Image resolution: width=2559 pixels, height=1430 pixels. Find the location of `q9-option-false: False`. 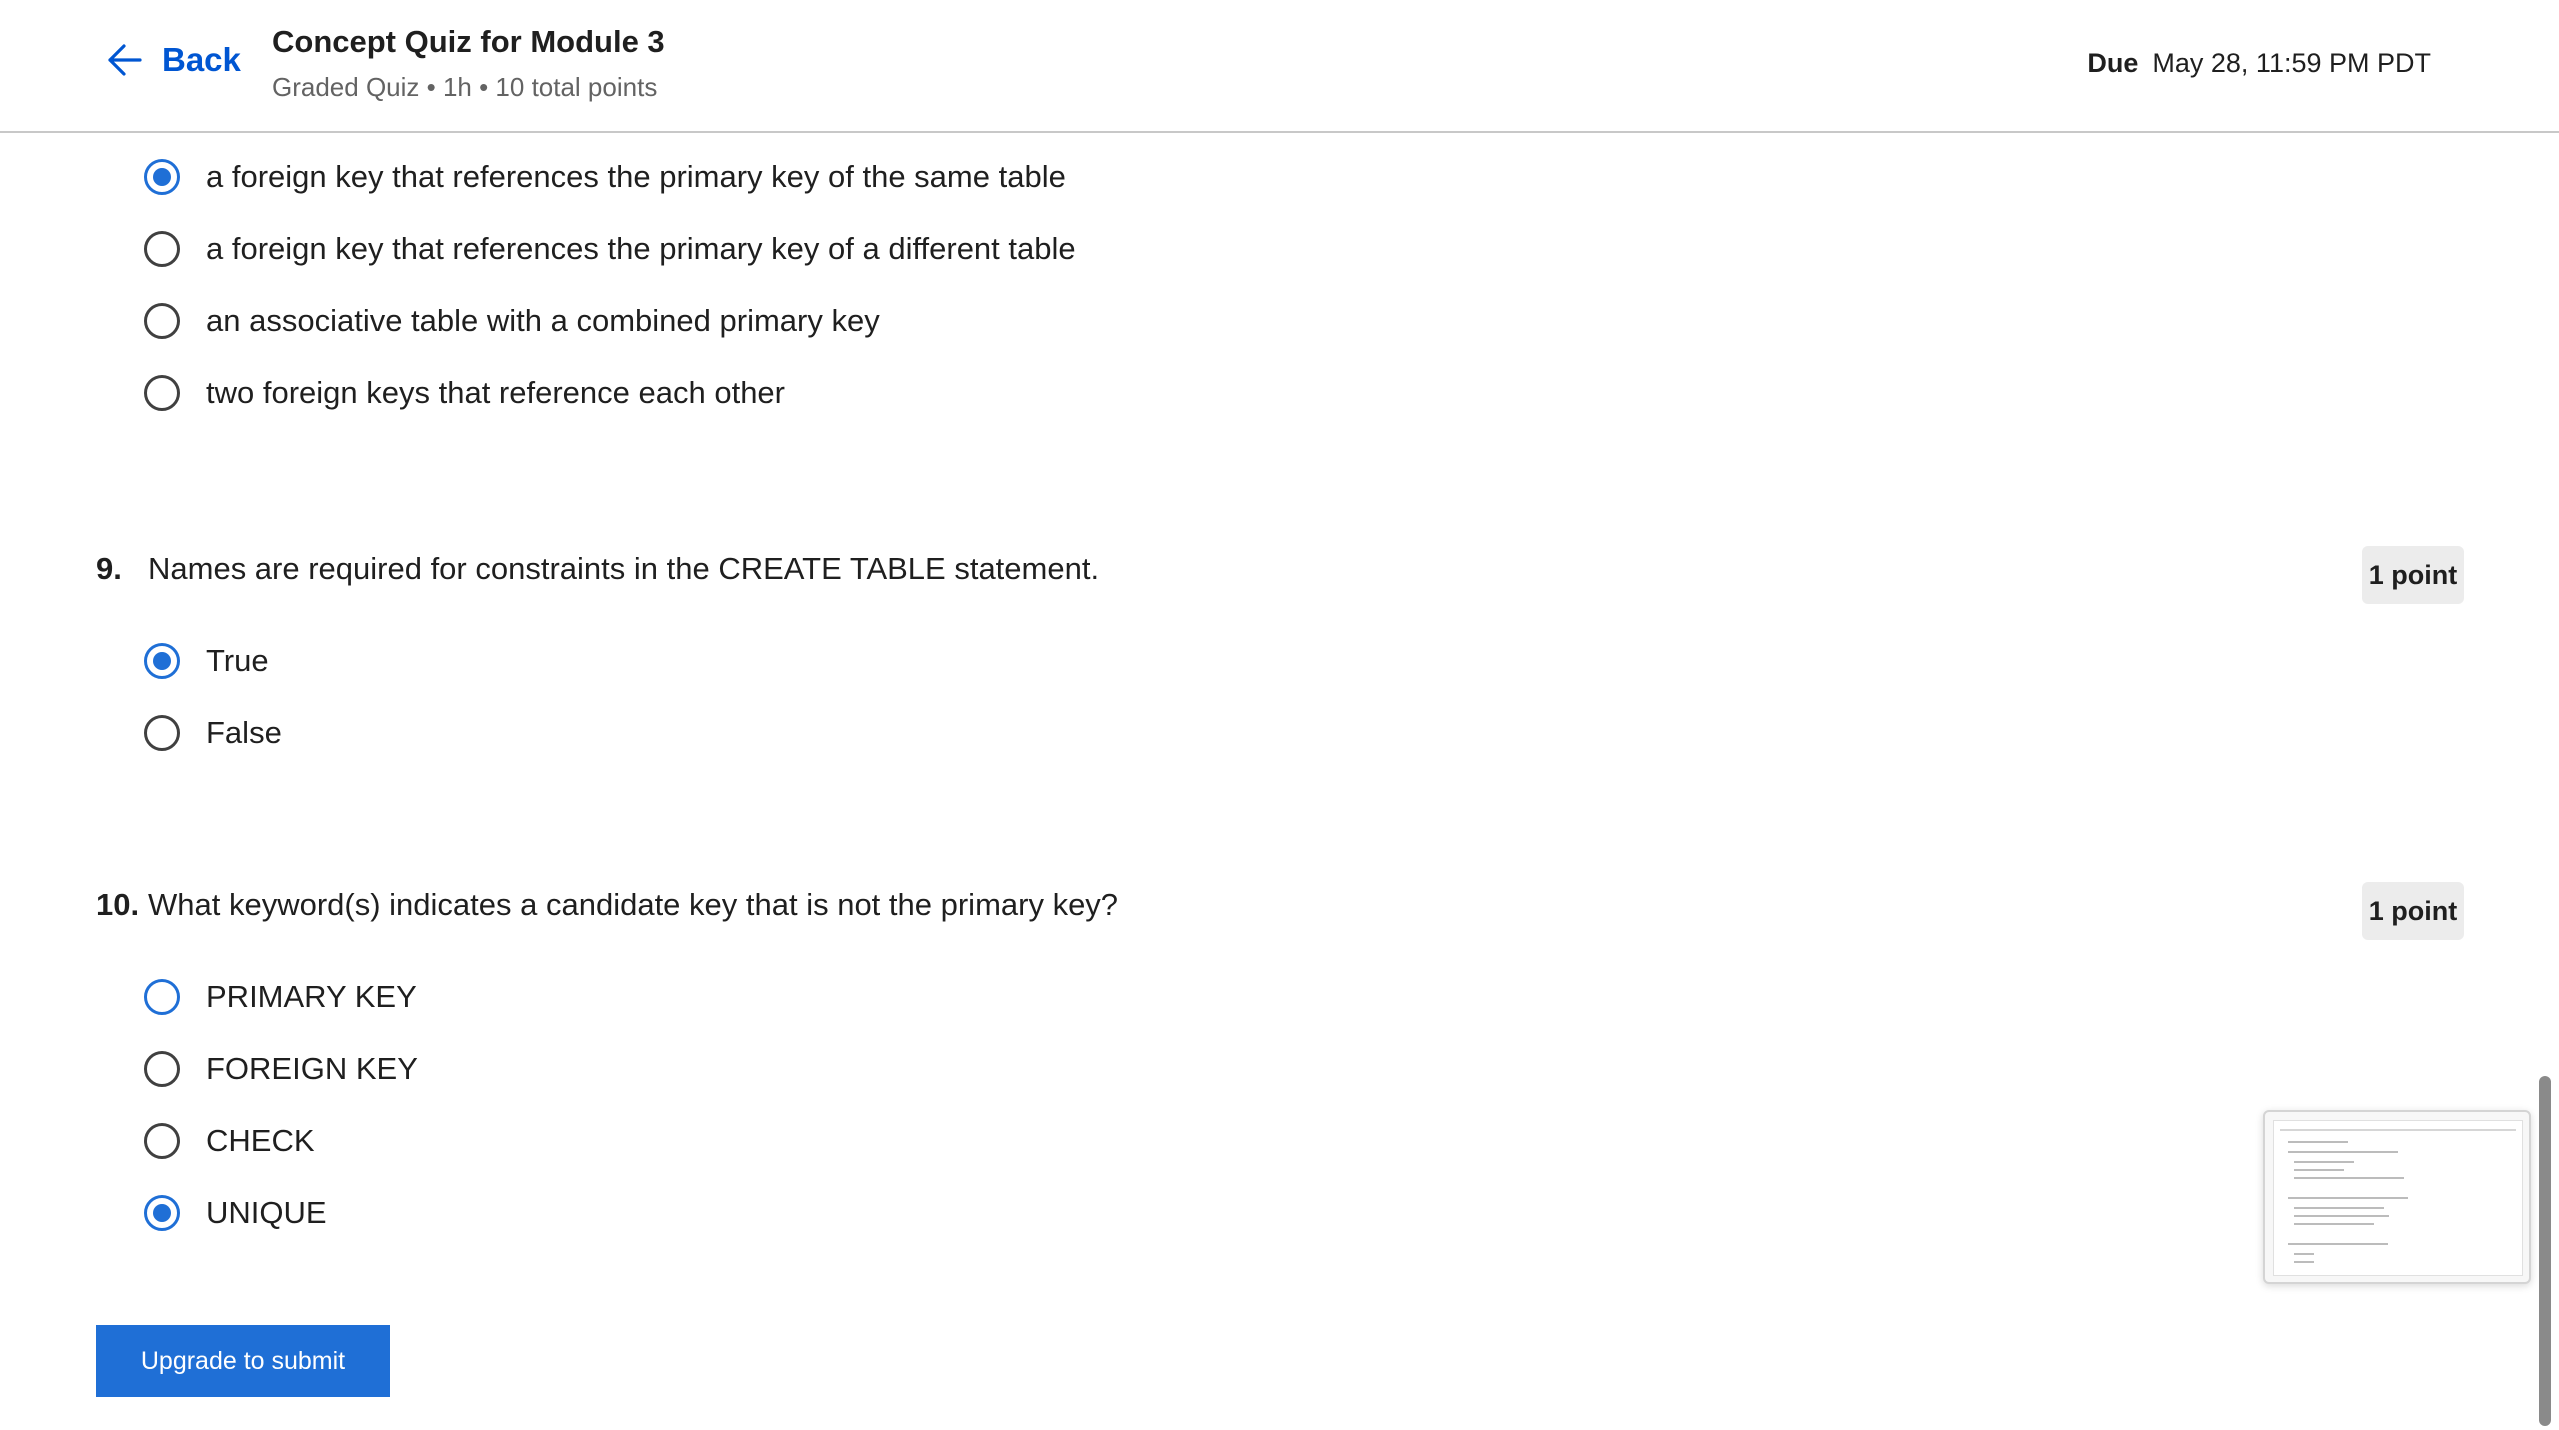

q9-option-false: False is located at coordinates (213, 733).